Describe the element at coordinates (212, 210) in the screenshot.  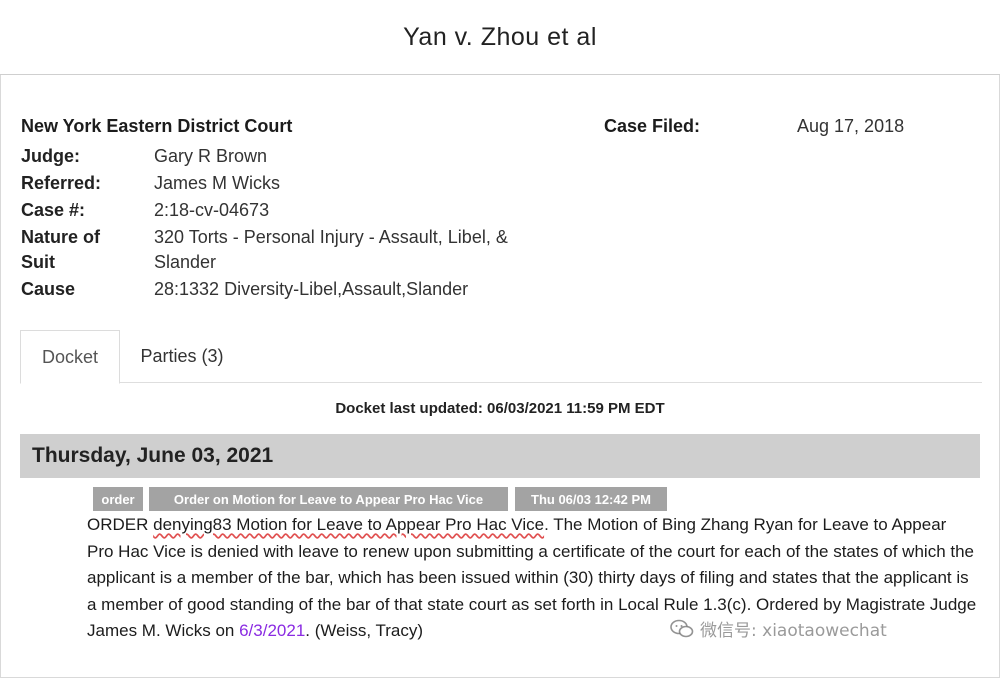
I see `case-number-value: 2:18-cv-04673` at that location.